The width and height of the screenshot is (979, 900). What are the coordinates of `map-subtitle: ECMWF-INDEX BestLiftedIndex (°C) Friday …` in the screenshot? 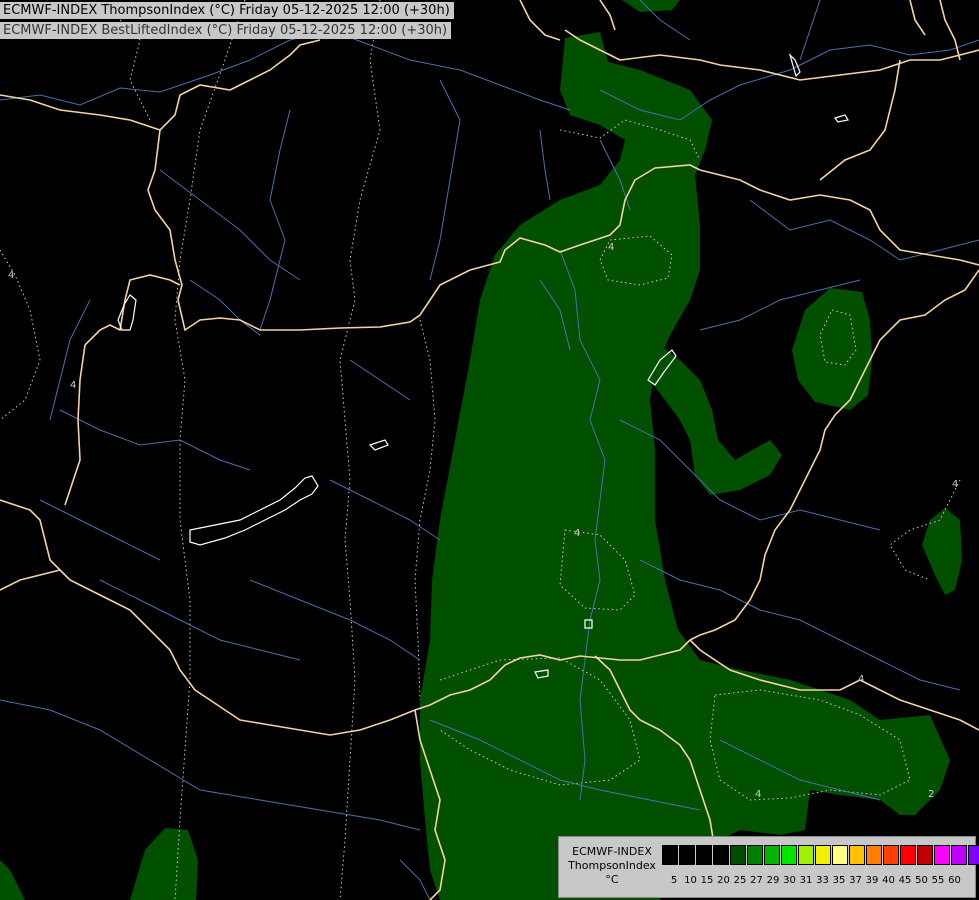 It's located at (226, 30).